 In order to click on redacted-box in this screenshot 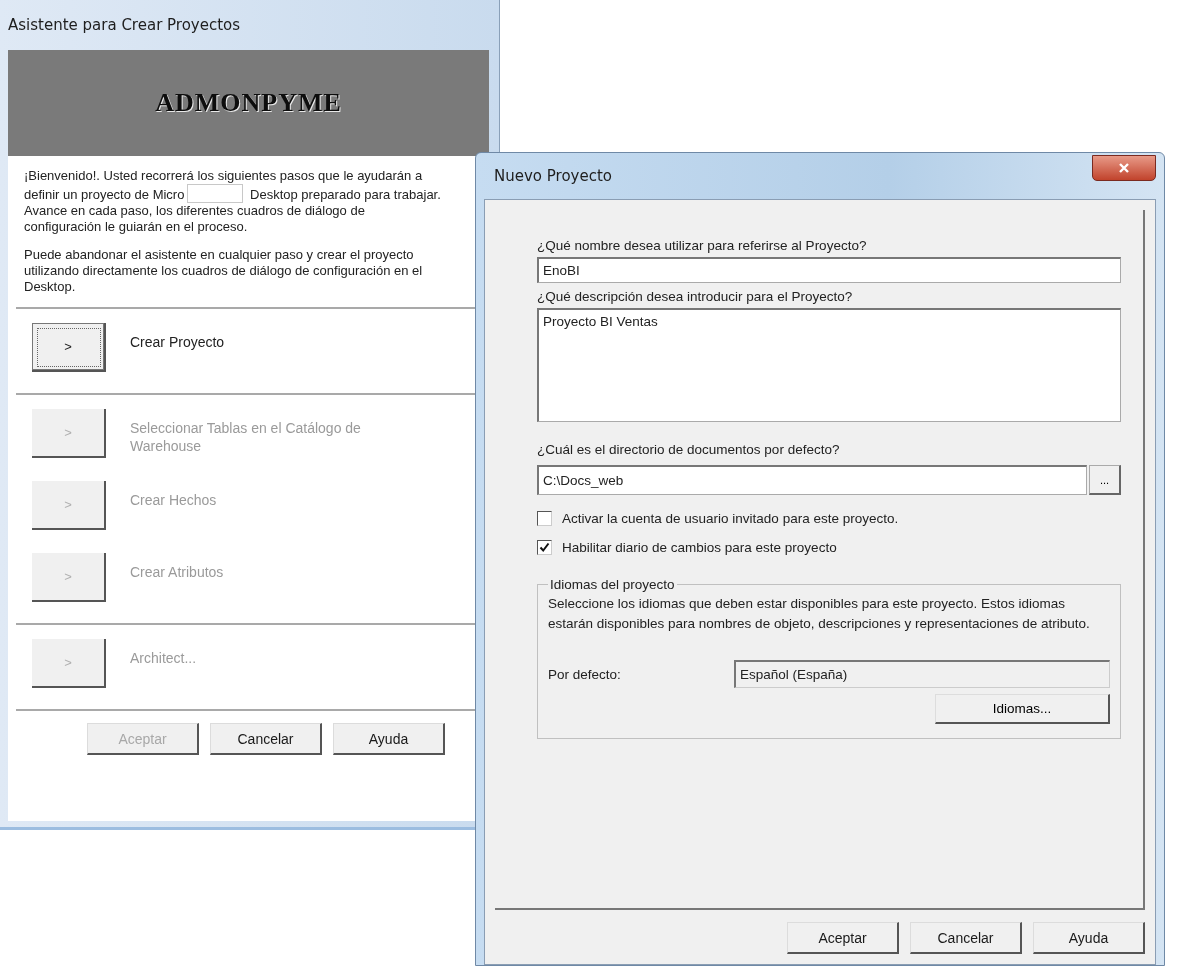, I will do `click(215, 193)`.